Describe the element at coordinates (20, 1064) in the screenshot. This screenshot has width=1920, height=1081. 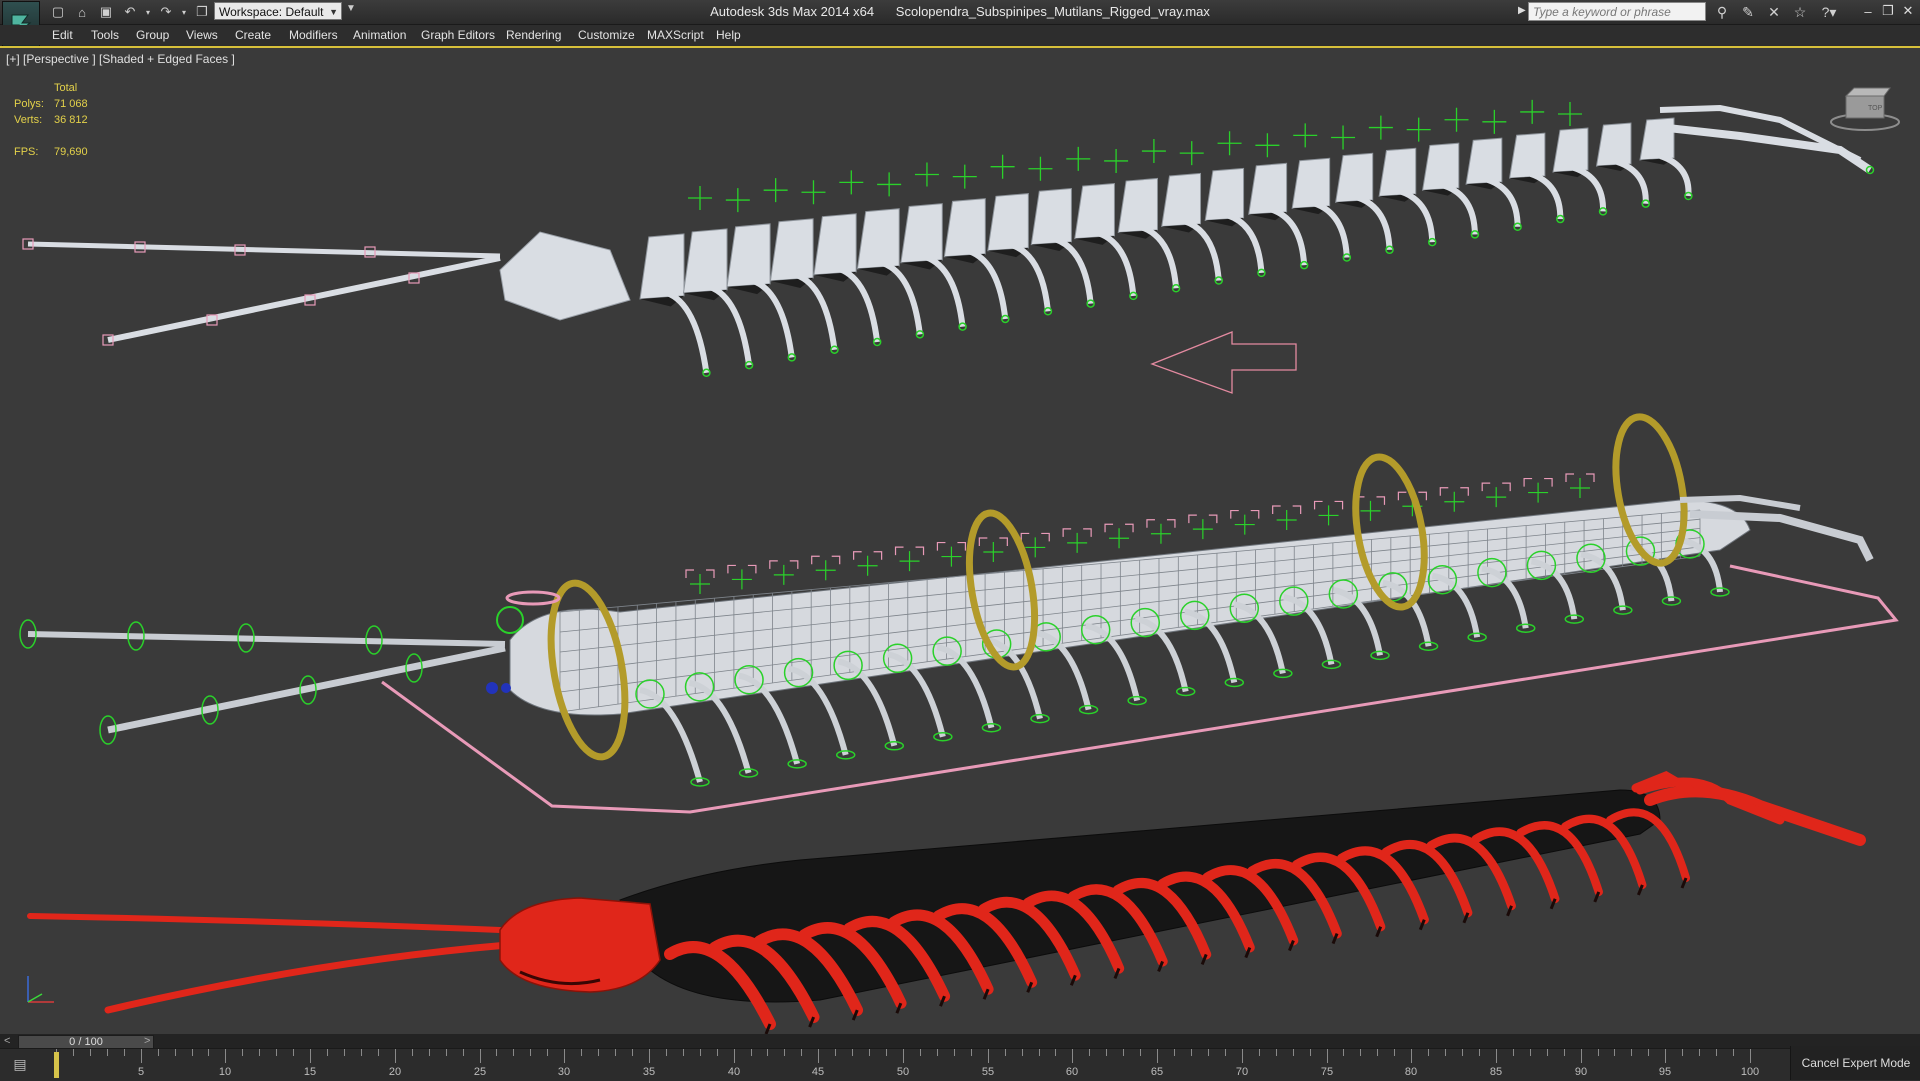
I see `curve-editor-icon: ▤` at that location.